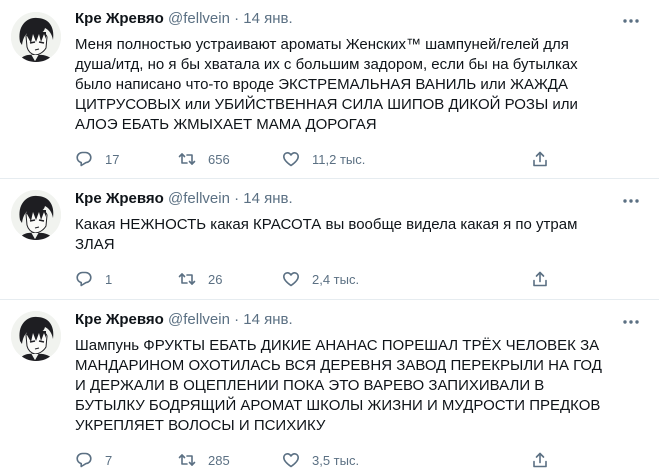  What do you see at coordinates (215, 279) in the screenshot?
I see `retweet-count: 26` at bounding box center [215, 279].